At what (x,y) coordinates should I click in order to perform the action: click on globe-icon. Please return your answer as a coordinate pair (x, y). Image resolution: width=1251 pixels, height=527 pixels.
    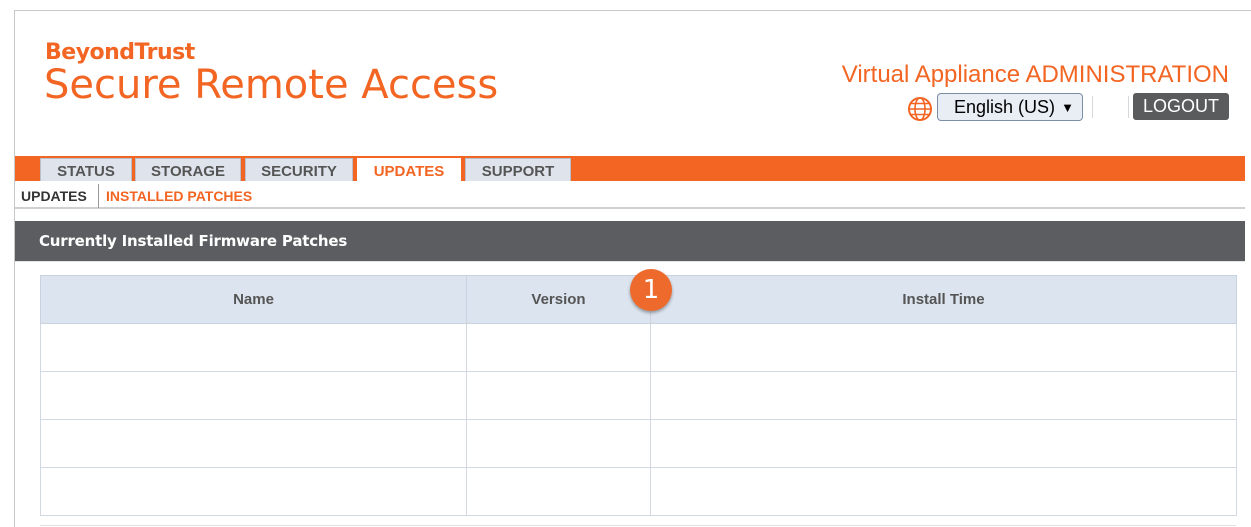
    Looking at the image, I should click on (920, 109).